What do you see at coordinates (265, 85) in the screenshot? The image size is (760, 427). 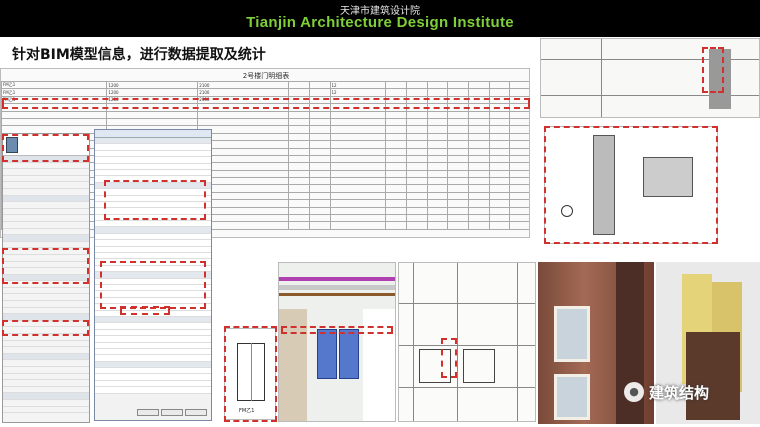 I see `table-row: FM乙1 1200 2100 12` at bounding box center [265, 85].